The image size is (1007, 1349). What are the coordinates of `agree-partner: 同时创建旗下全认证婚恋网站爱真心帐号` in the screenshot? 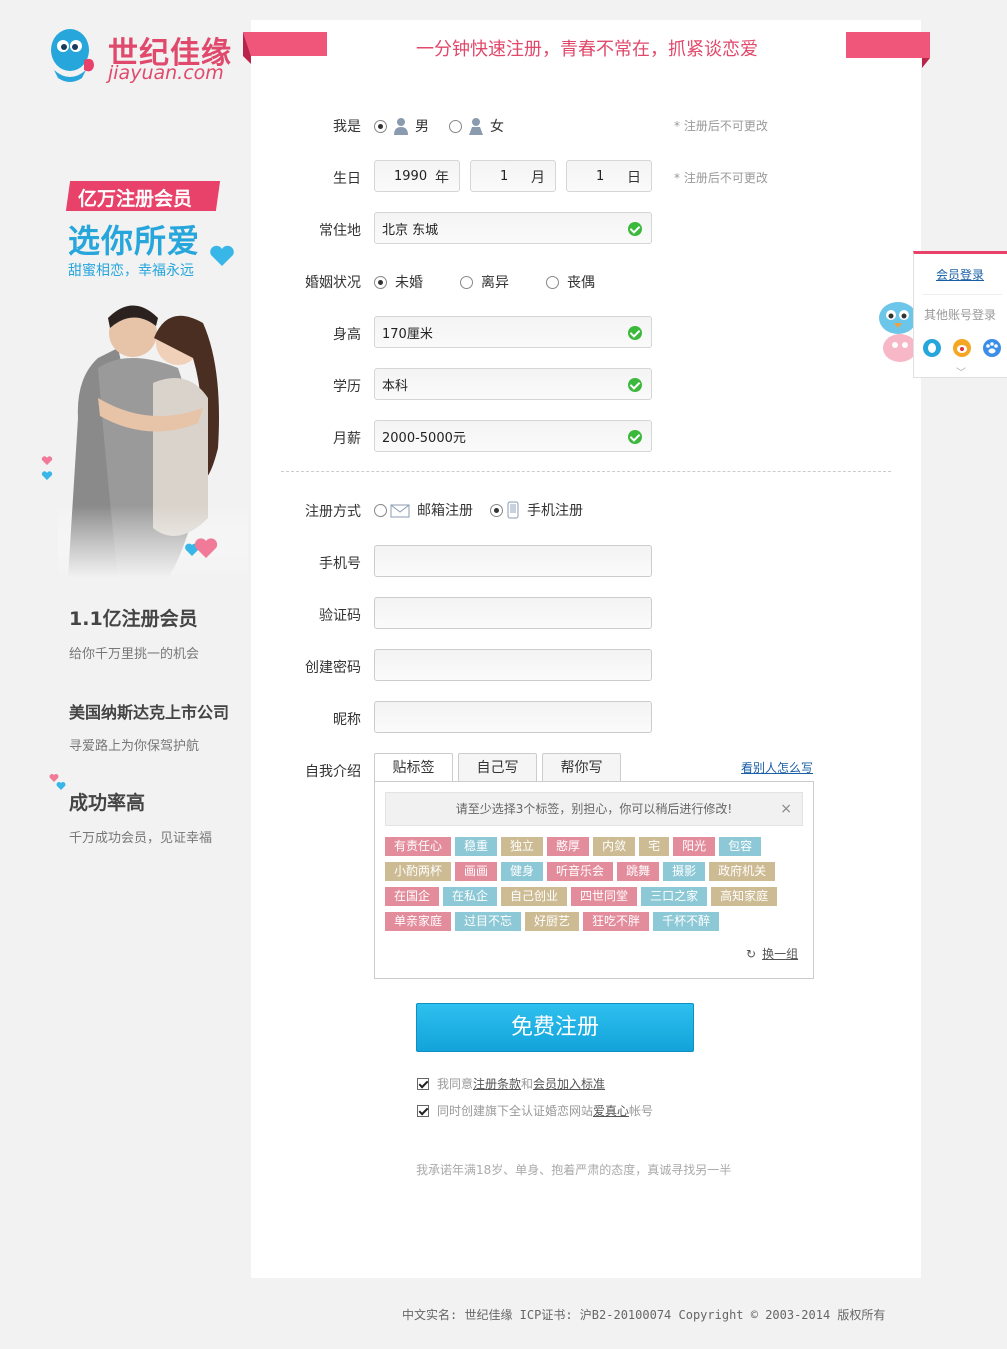 It's located at (535, 1110).